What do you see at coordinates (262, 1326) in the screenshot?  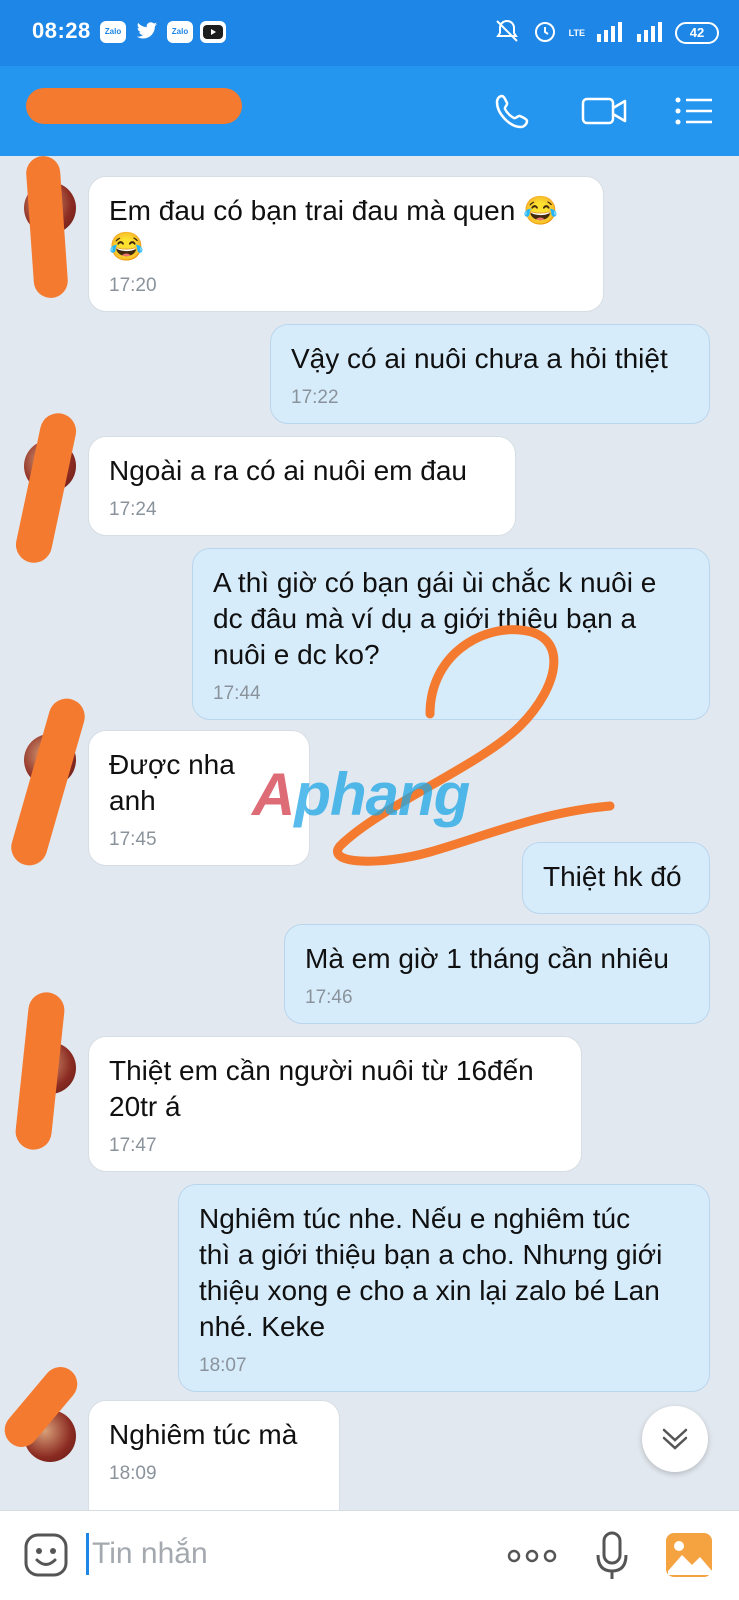 I see `message-text: nhé. Keke` at bounding box center [262, 1326].